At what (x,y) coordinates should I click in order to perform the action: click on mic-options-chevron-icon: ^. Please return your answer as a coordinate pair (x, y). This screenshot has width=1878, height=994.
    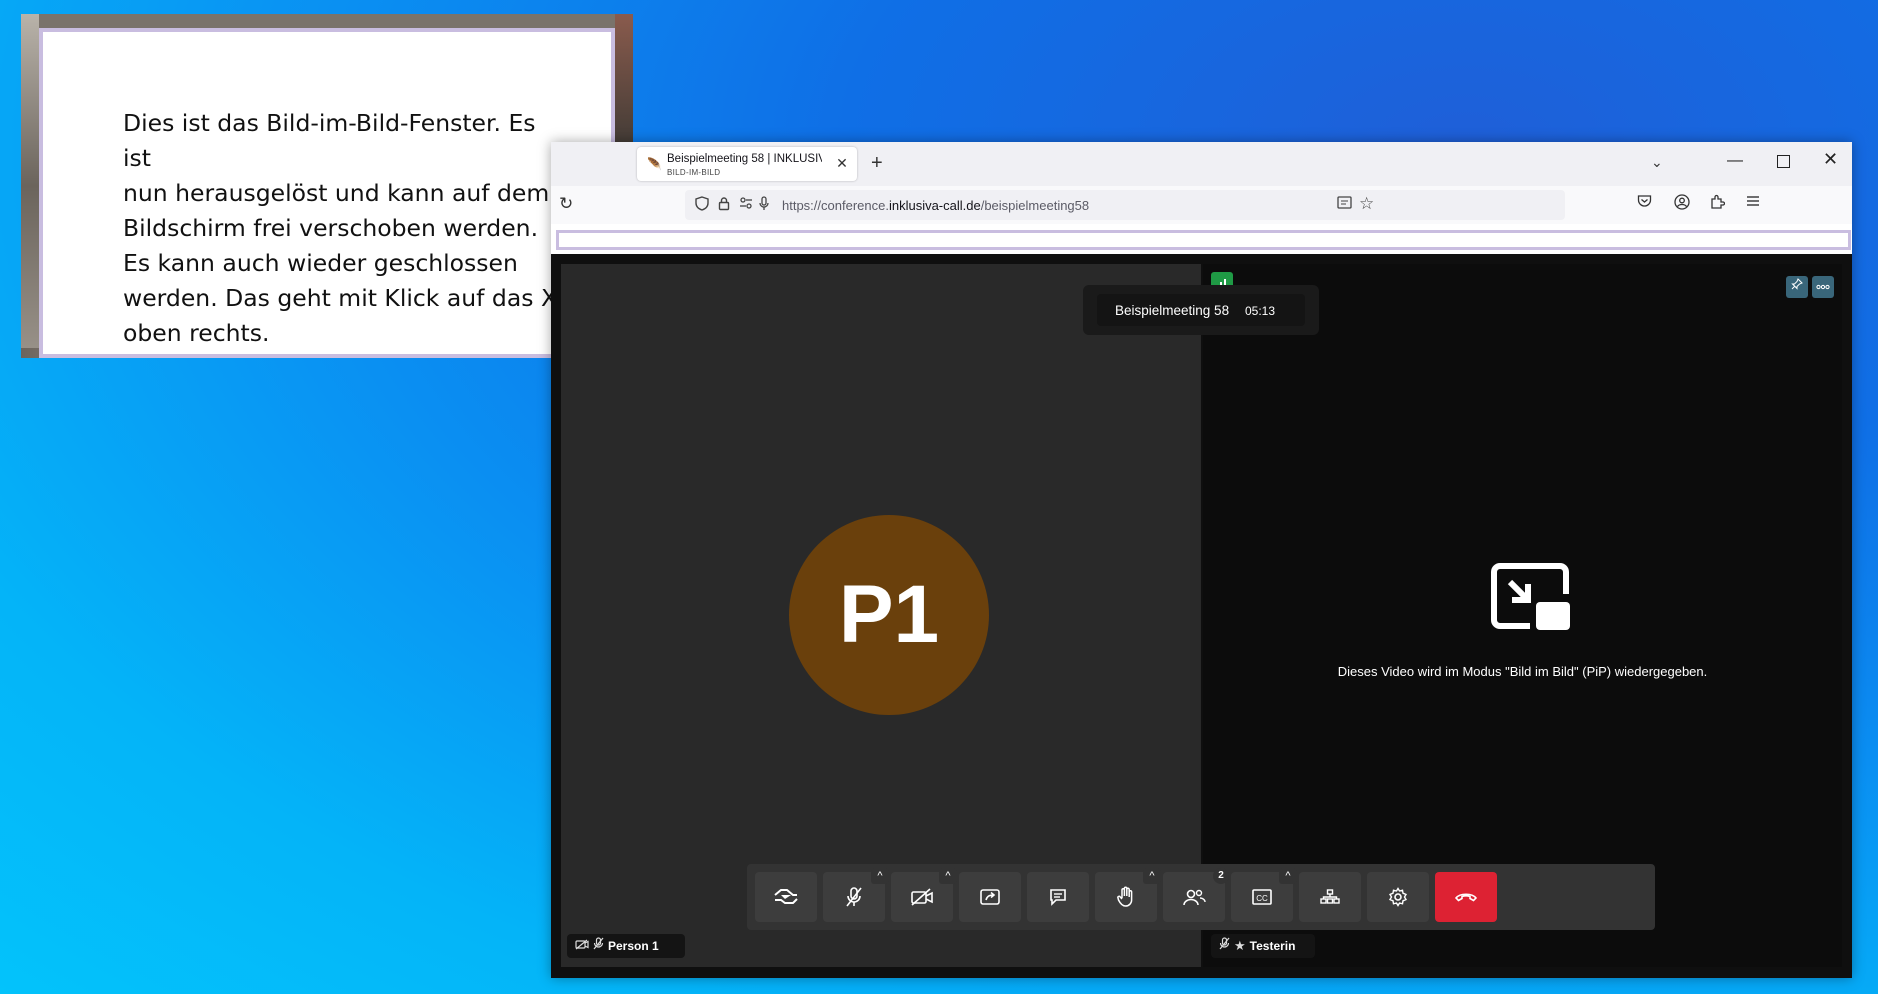
    Looking at the image, I should click on (880, 876).